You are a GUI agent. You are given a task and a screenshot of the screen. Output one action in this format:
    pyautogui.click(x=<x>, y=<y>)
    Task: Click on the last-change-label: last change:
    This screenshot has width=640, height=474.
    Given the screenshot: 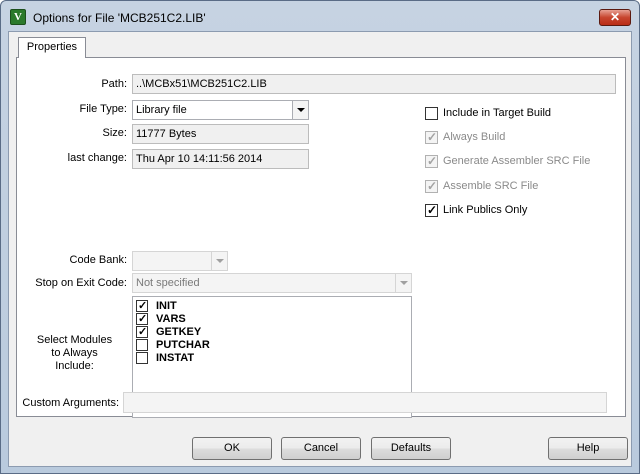 What is the action you would take?
    pyautogui.click(x=97, y=158)
    